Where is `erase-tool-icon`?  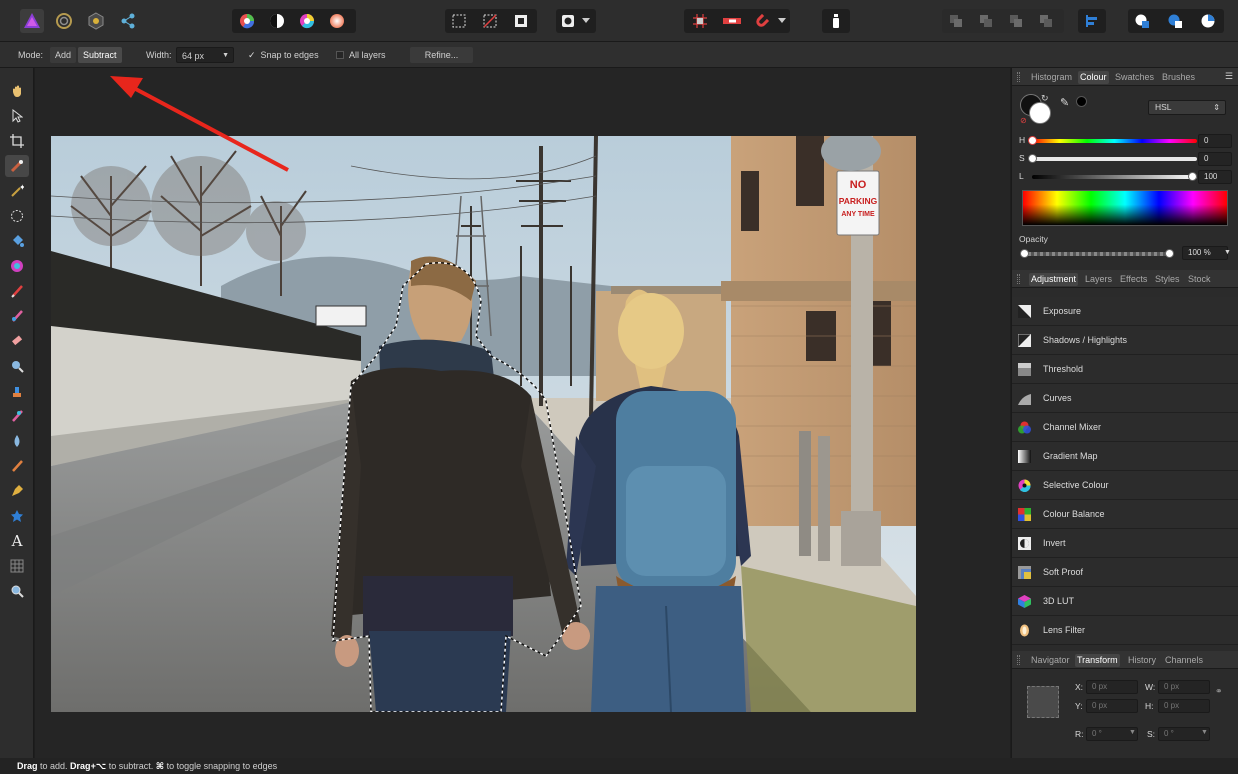
erase-tool-icon is located at coordinates (17, 341).